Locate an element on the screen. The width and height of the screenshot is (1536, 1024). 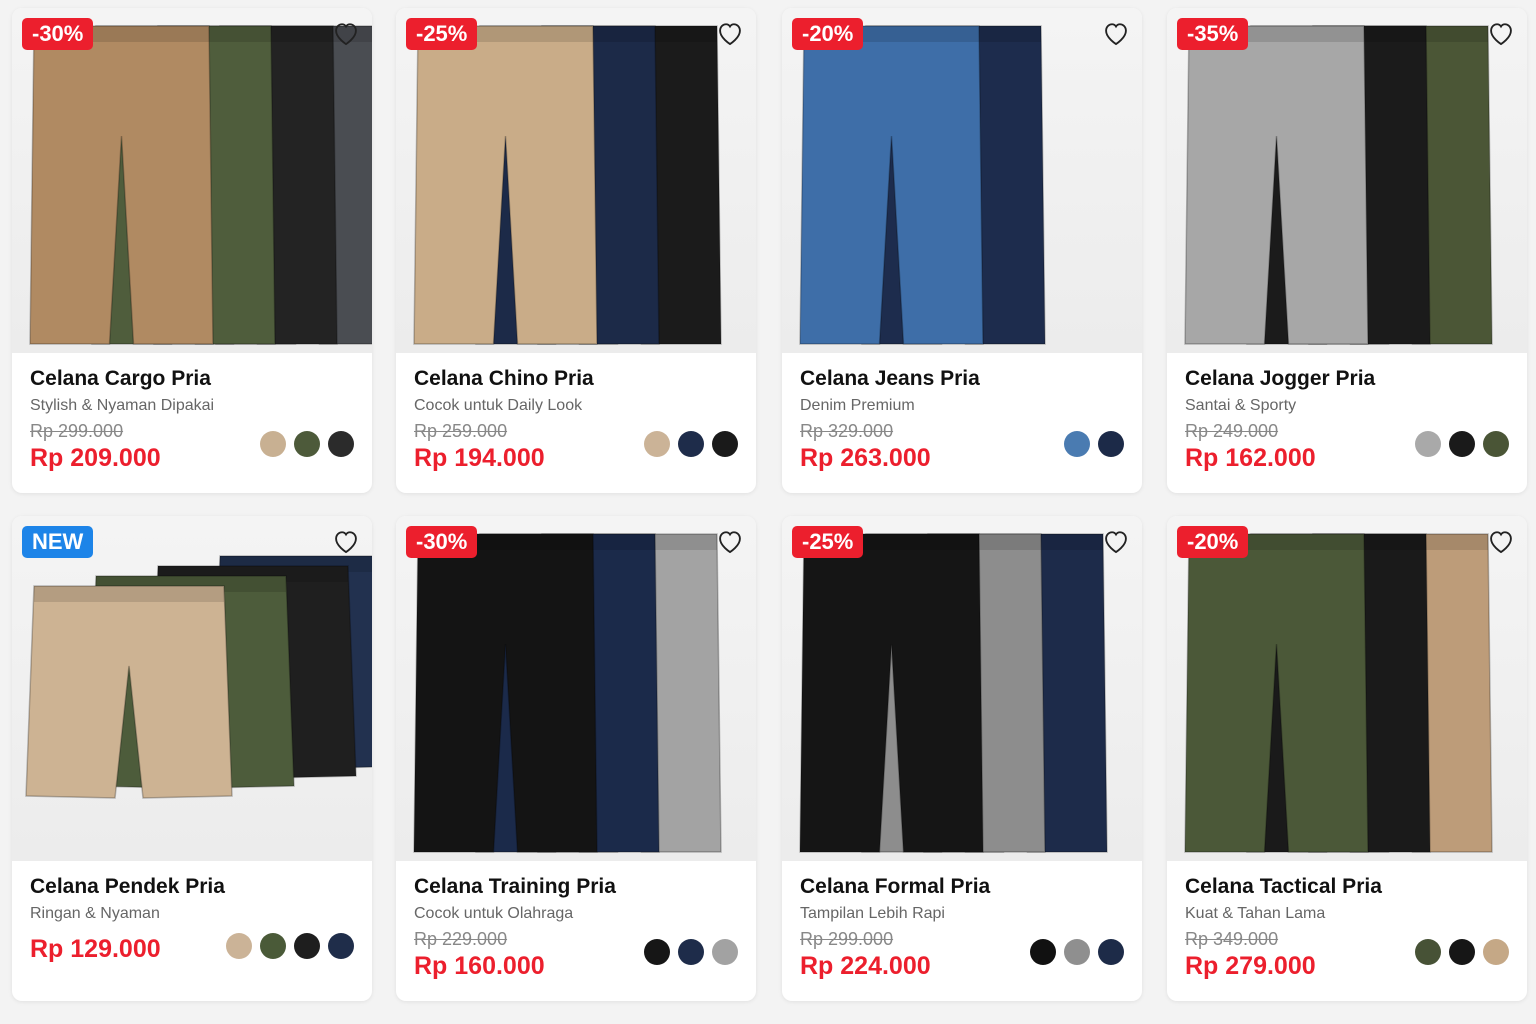
product-subtitle: Cocok untuk Olahraga is located at coordinates (494, 913).